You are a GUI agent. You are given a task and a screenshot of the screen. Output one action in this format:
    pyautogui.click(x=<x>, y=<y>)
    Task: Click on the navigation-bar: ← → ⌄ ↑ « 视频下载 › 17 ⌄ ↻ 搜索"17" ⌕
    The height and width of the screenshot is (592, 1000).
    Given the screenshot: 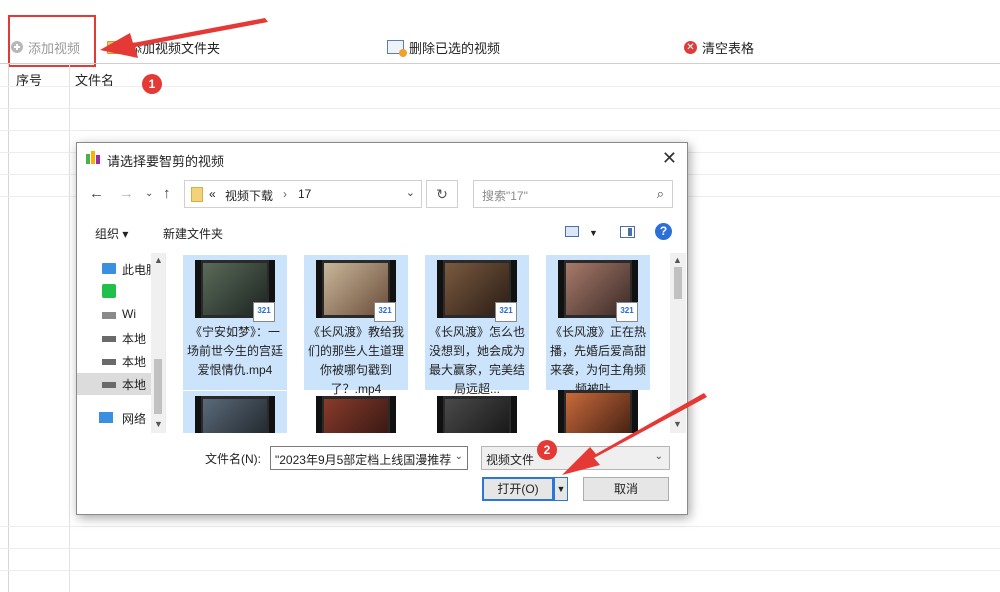 What is the action you would take?
    pyautogui.click(x=382, y=194)
    